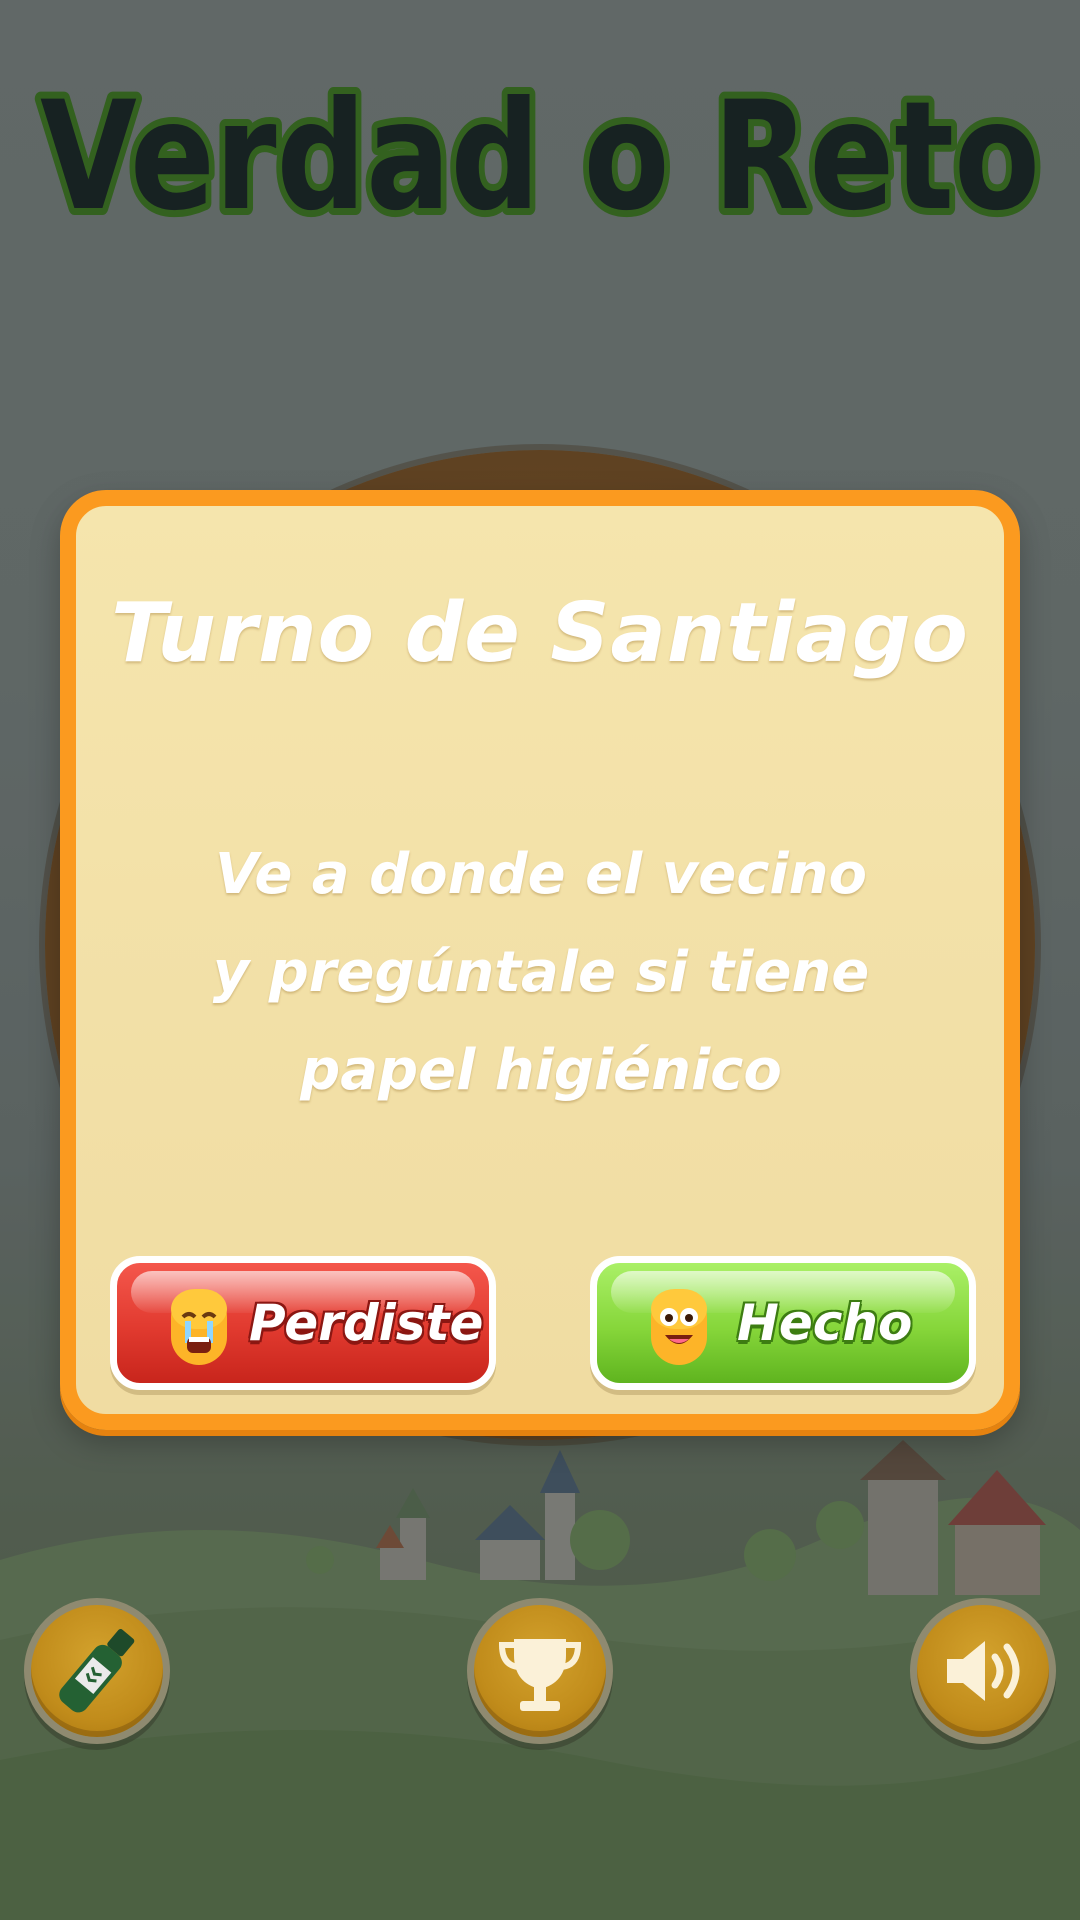 The image size is (1080, 1920). Describe the element at coordinates (541, 1070) in the screenshot. I see `dare-text-line: papel higiénico` at that location.